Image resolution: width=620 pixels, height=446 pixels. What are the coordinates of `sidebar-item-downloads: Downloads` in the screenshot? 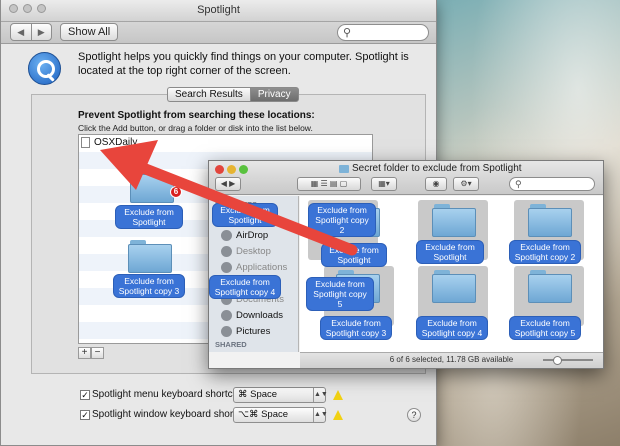 It's located at (252, 315).